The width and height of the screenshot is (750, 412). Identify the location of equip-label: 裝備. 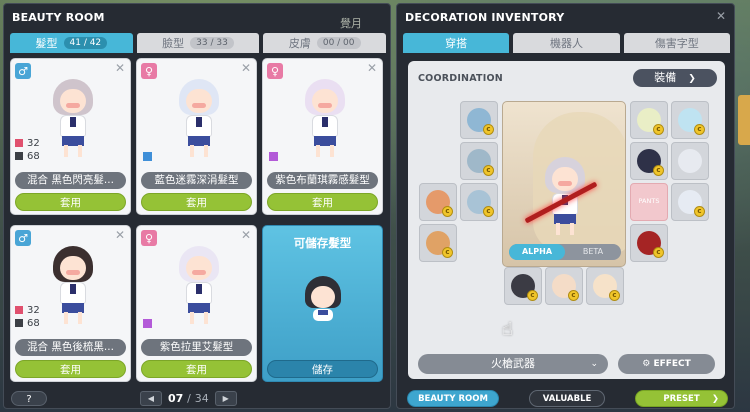
(665, 77).